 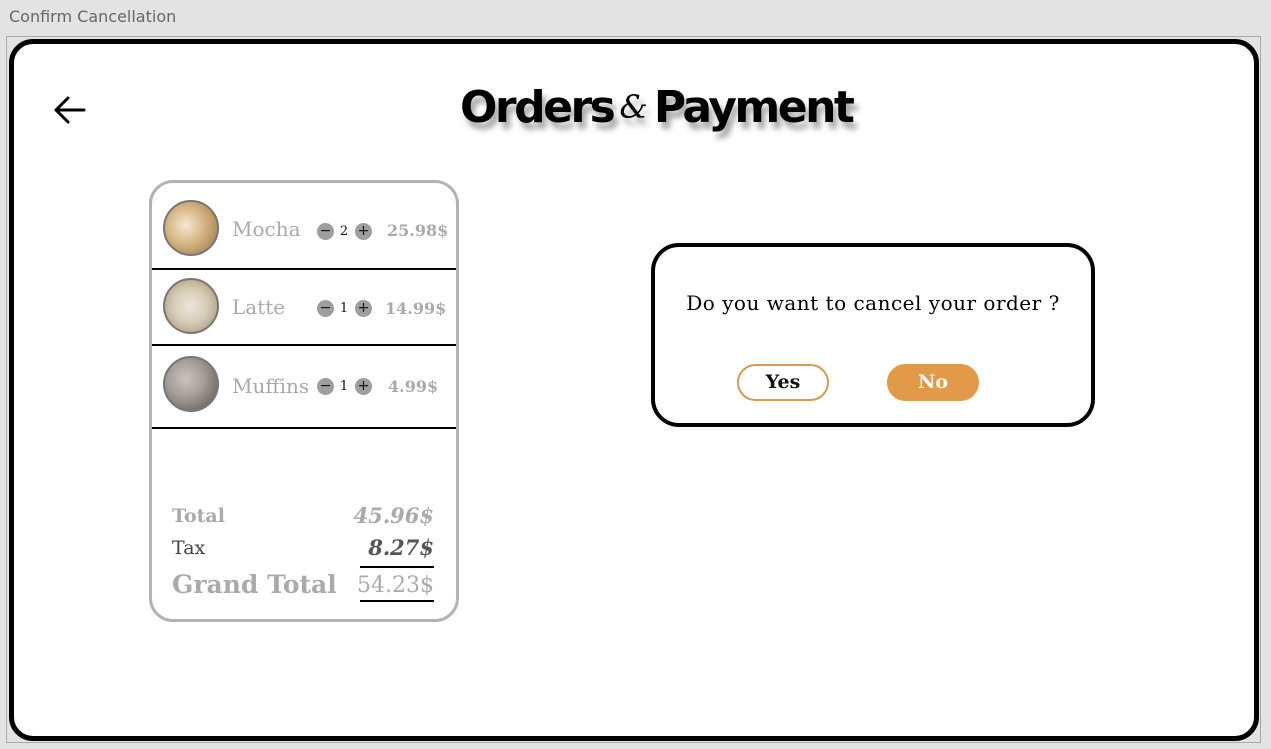 I want to click on grand-total-value: 54.23$, so click(x=395, y=585).